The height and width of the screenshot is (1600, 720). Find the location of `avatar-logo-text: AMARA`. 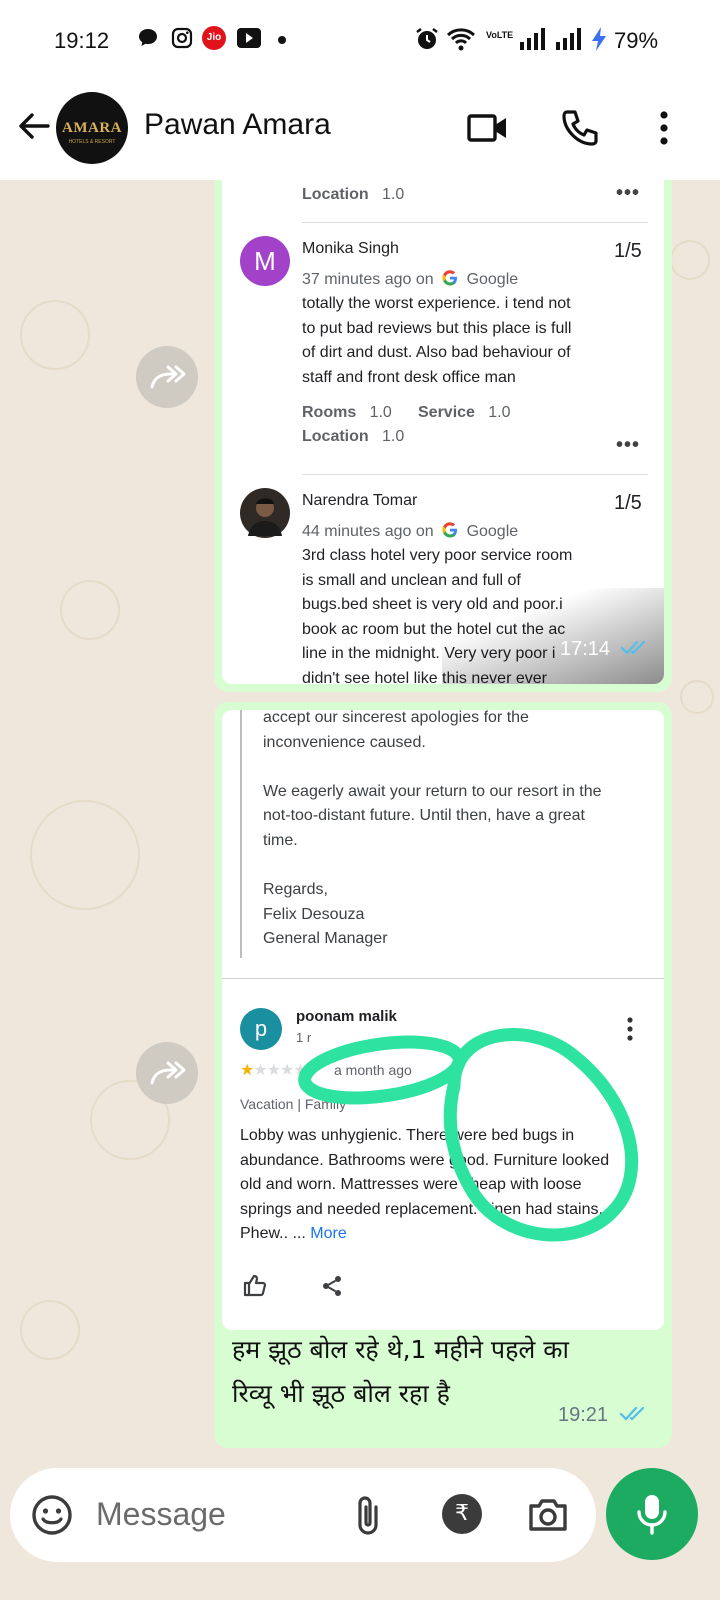

avatar-logo-text: AMARA is located at coordinates (92, 128).